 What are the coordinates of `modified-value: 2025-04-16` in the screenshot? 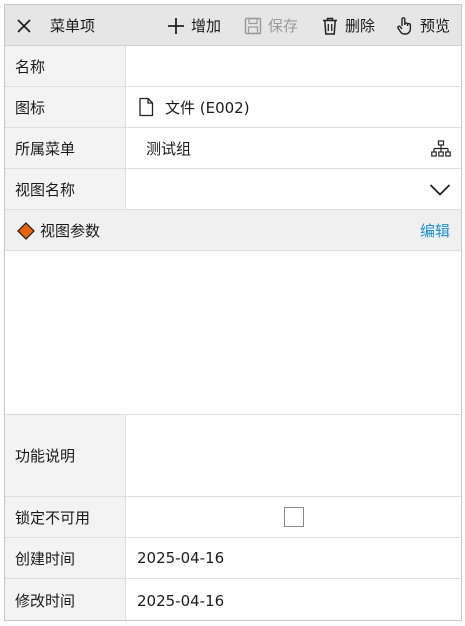 It's located at (181, 600).